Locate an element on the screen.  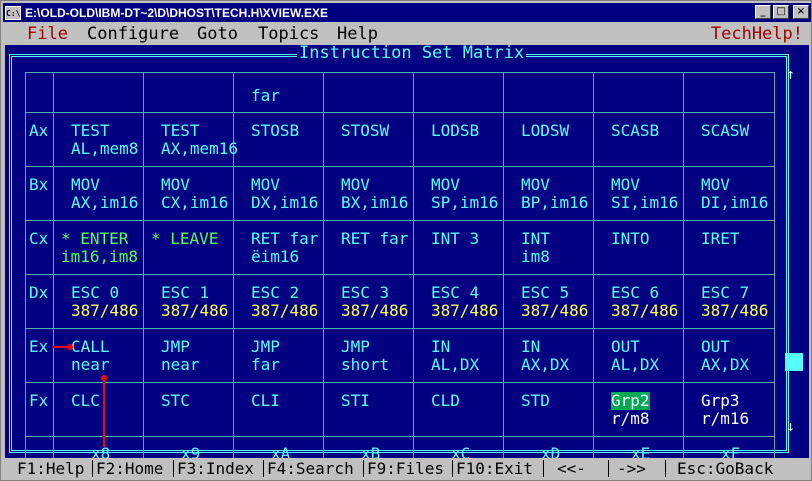
instruction-cell: ESC 6 387/486 is located at coordinates (644, 302).